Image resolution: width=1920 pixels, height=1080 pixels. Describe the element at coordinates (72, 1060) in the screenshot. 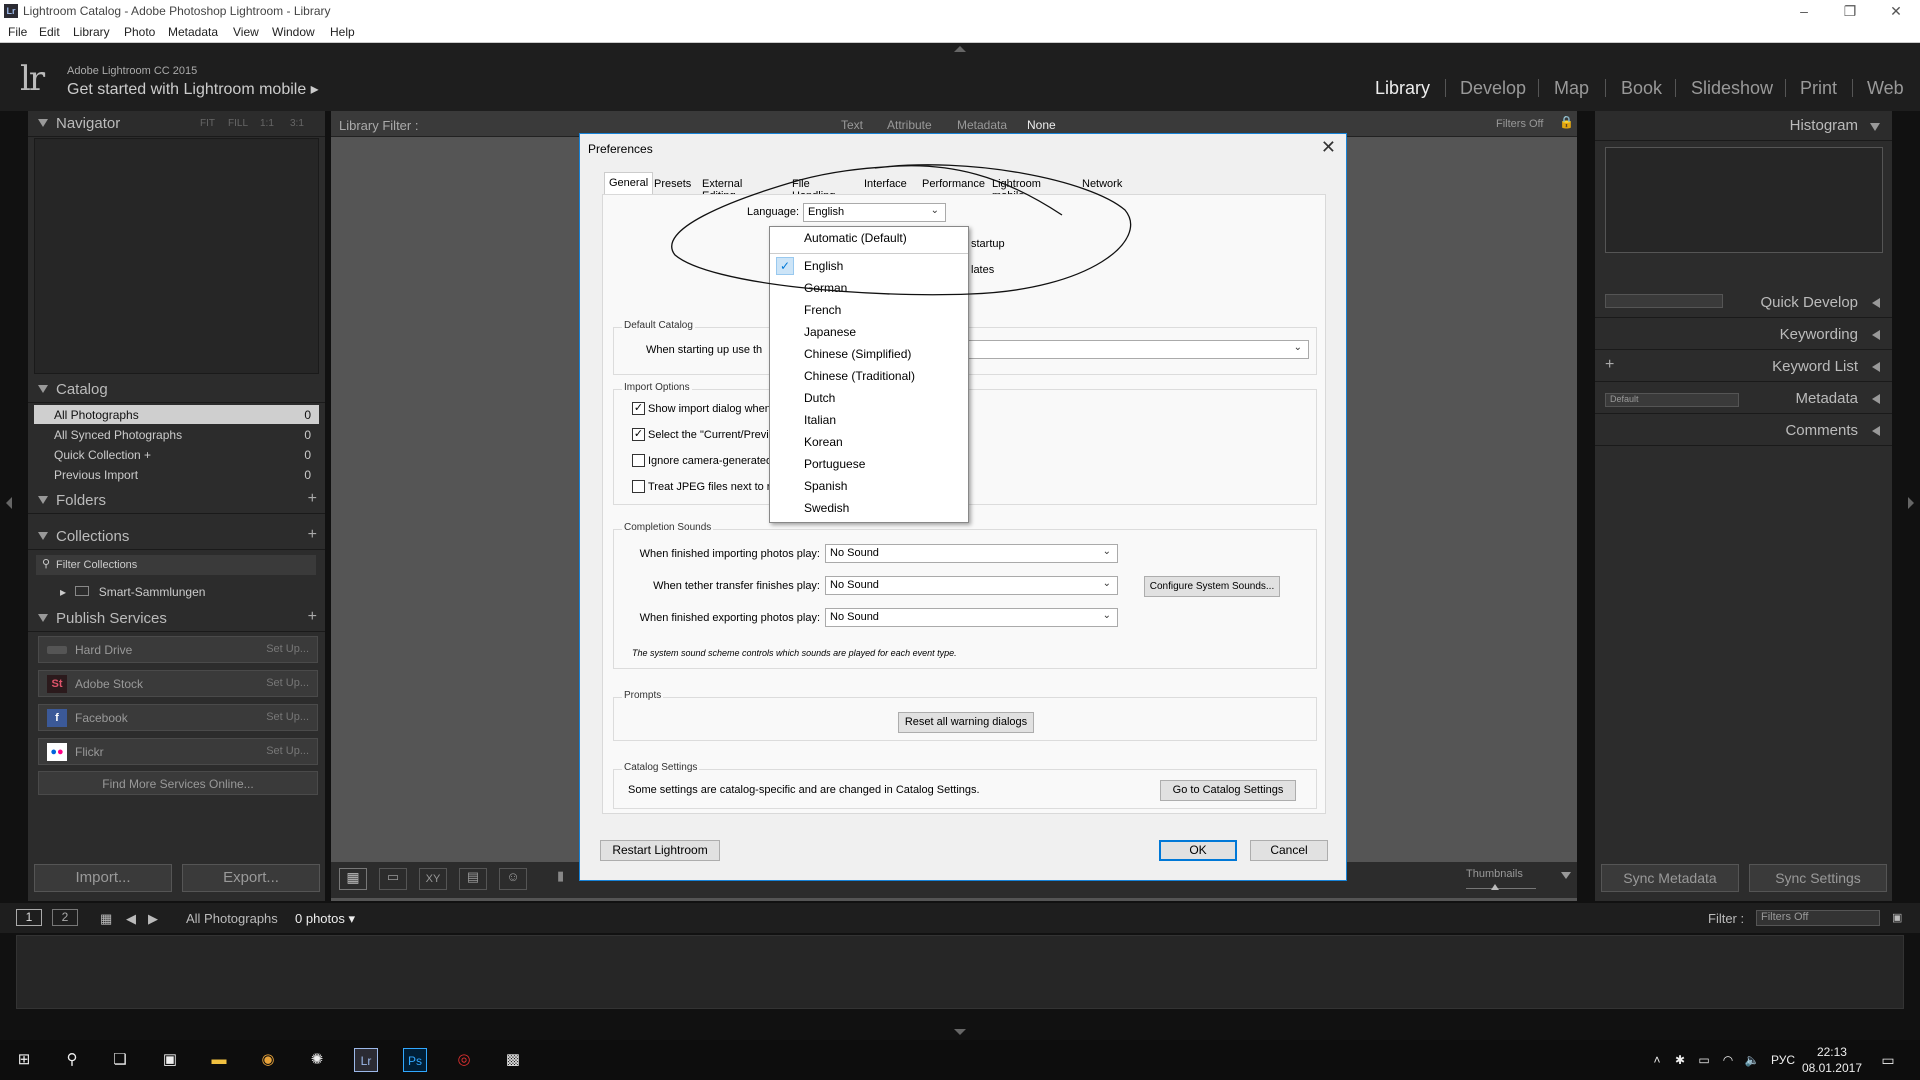

I see `search-icon: ⚲` at that location.